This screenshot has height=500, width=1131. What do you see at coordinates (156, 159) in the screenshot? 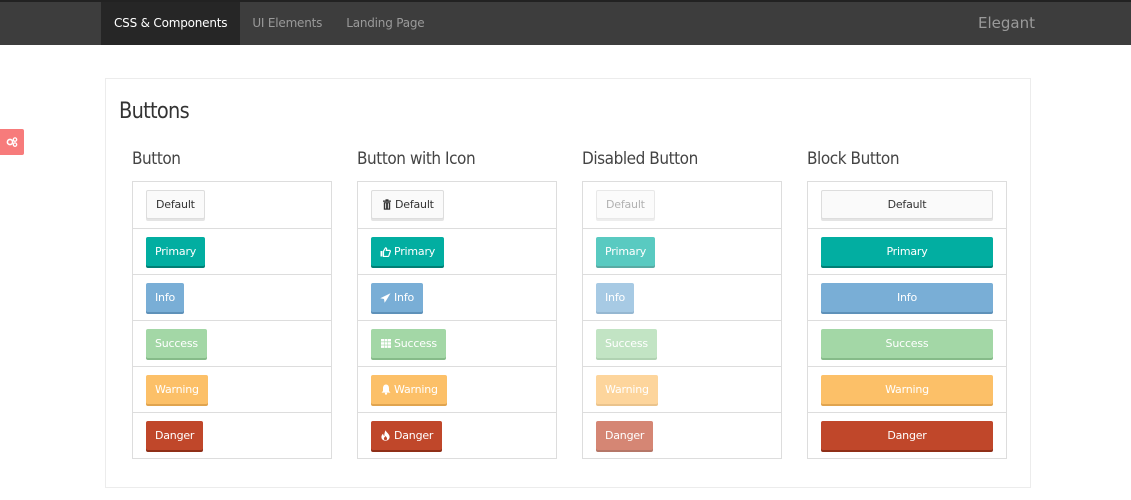
I see `column-title: Button` at bounding box center [156, 159].